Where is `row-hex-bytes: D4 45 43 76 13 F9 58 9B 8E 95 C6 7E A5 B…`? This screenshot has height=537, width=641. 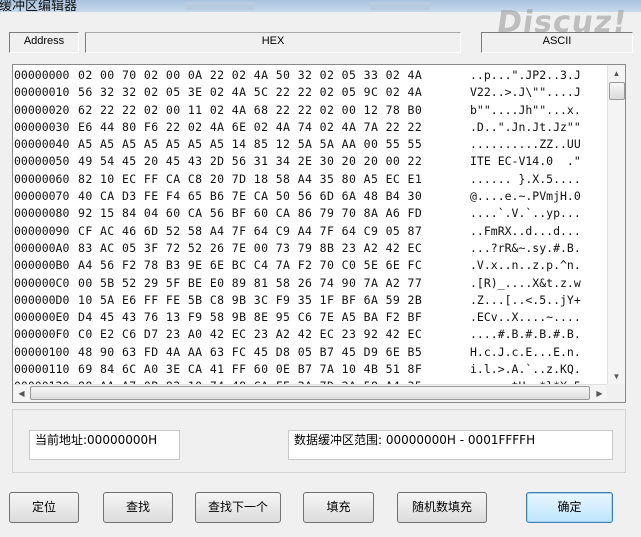 row-hex-bytes: D4 45 43 76 13 F9 58 9B 8E 95 C6 7E A5 B… is located at coordinates (274, 317).